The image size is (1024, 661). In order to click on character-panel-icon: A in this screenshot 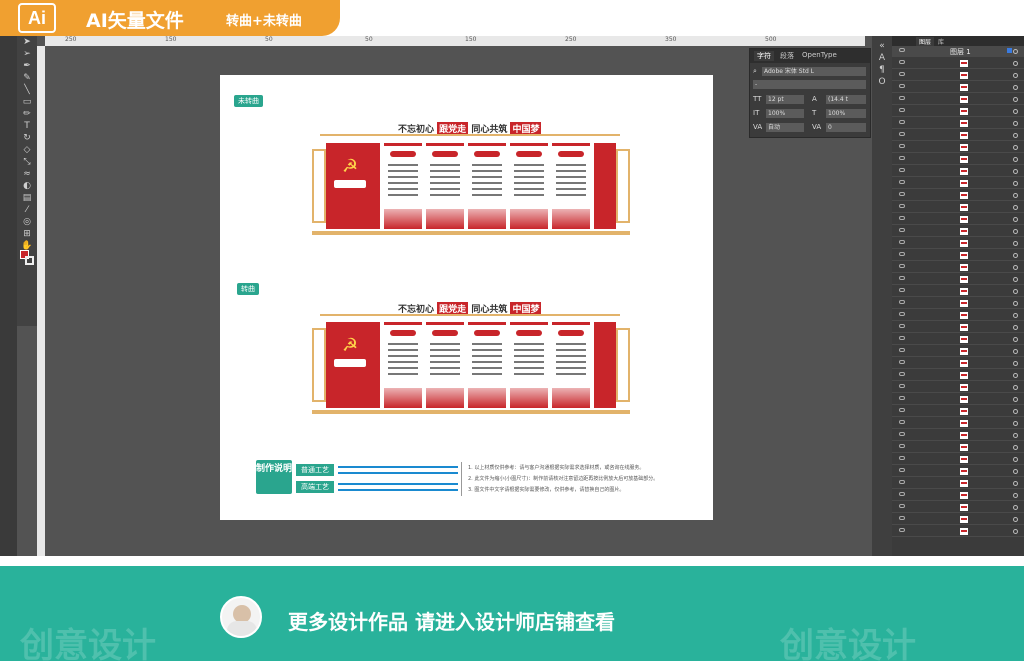, I will do `click(882, 58)`.